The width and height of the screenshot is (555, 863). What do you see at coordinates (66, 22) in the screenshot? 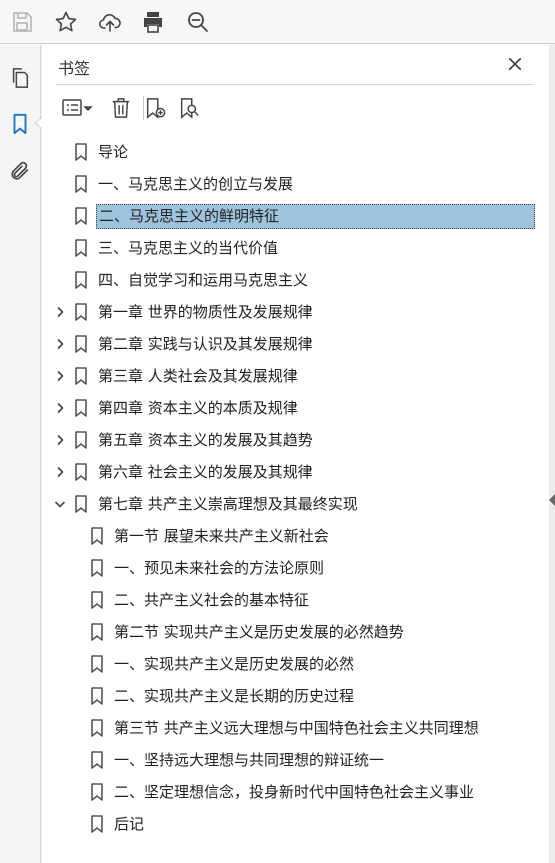
I see `star-icon` at bounding box center [66, 22].